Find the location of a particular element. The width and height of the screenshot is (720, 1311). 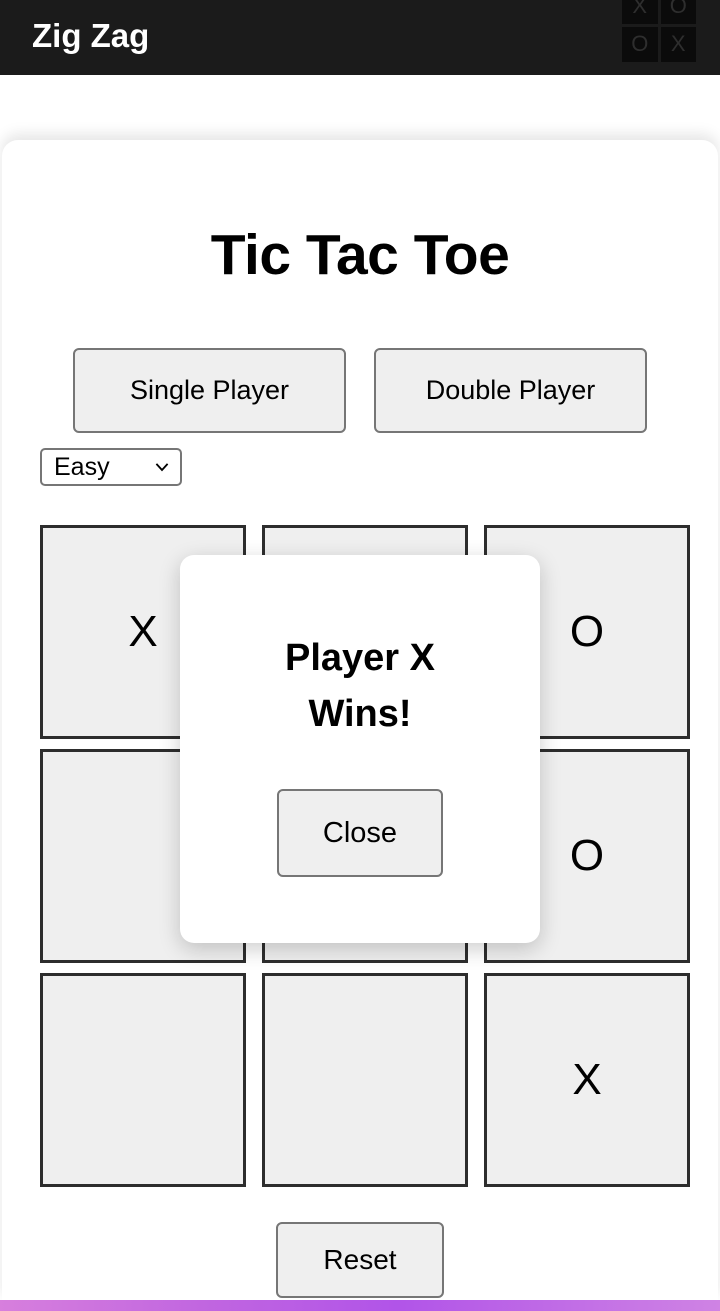

win-dialog-message: Player X Wins! is located at coordinates (360, 686).